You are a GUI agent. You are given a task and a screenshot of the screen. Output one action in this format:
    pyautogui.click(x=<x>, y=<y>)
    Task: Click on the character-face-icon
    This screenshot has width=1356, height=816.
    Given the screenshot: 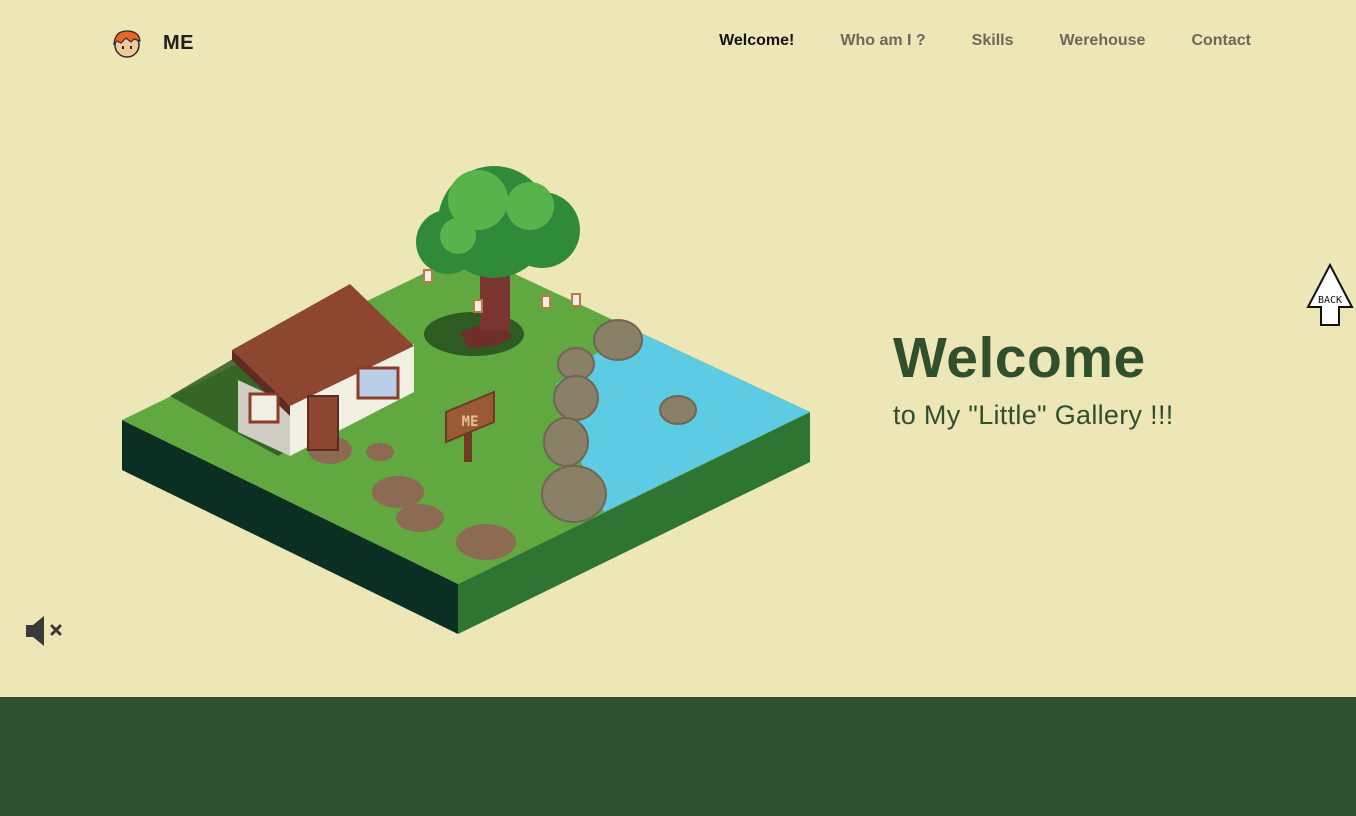 What is the action you would take?
    pyautogui.click(x=127, y=44)
    